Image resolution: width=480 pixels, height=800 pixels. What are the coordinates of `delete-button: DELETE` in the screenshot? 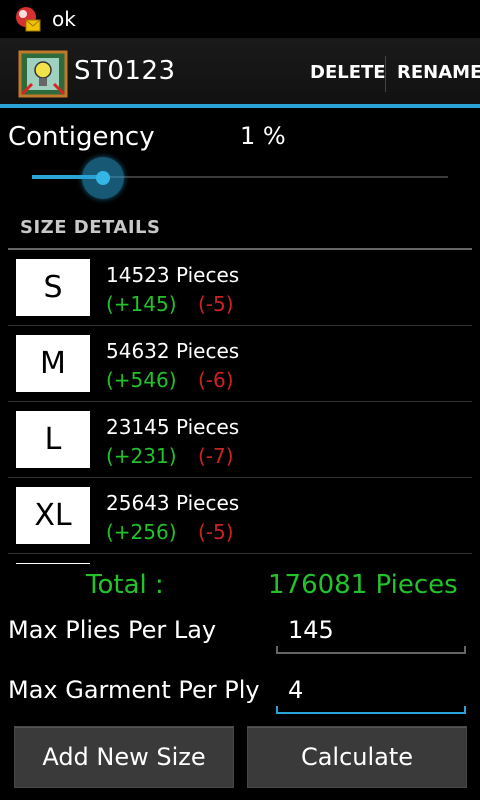 It's located at (348, 72).